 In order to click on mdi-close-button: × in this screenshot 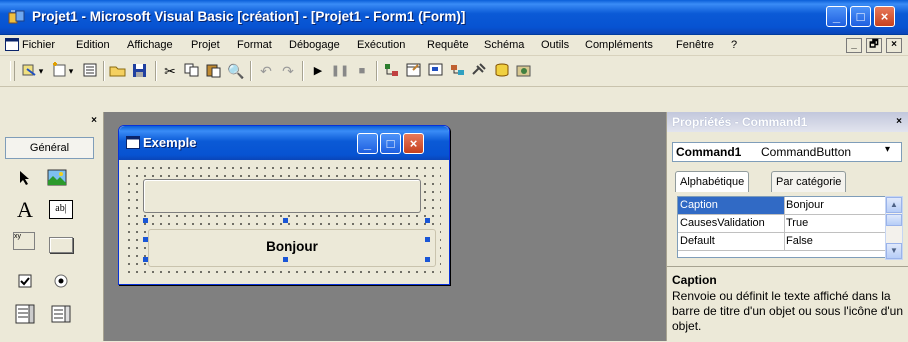, I will do `click(894, 45)`.